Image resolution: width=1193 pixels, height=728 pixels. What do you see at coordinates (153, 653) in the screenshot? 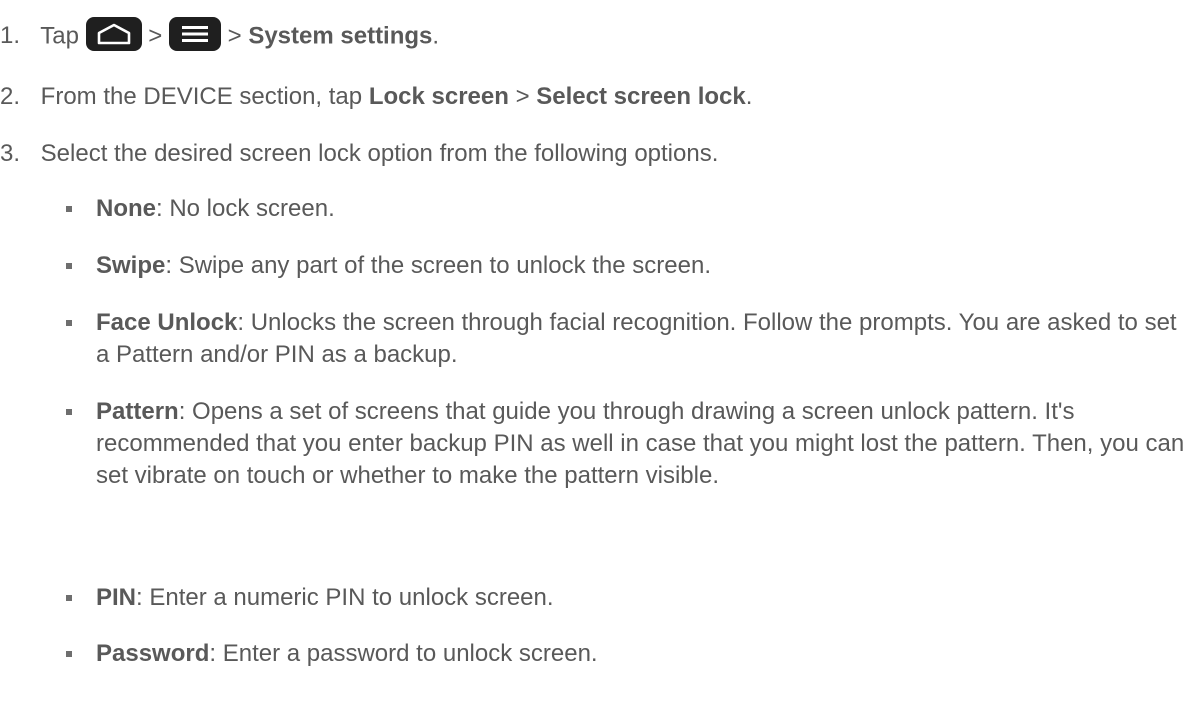
I see `option-term: Password` at bounding box center [153, 653].